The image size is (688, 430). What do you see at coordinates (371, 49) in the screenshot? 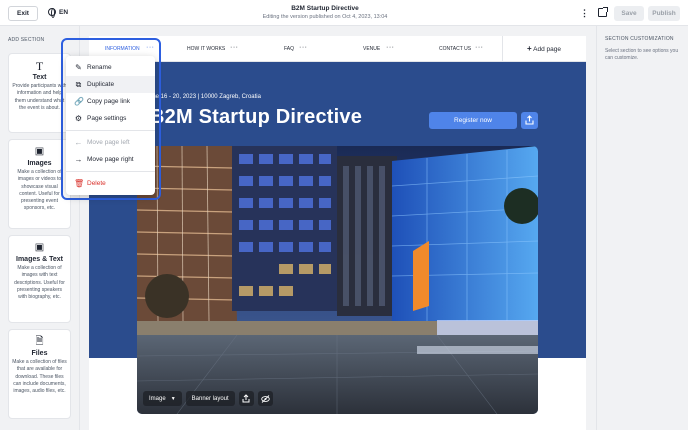
I see `nav-tab-venue: VENUE` at bounding box center [371, 49].